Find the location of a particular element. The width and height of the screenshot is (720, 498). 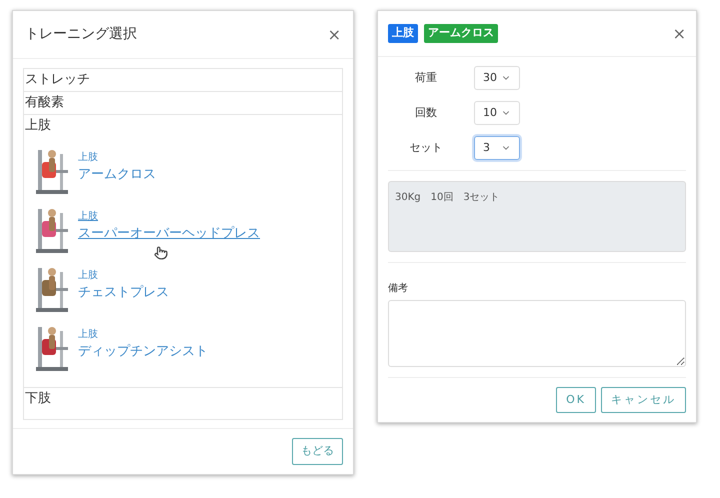

number-select: 10 is located at coordinates (497, 113).